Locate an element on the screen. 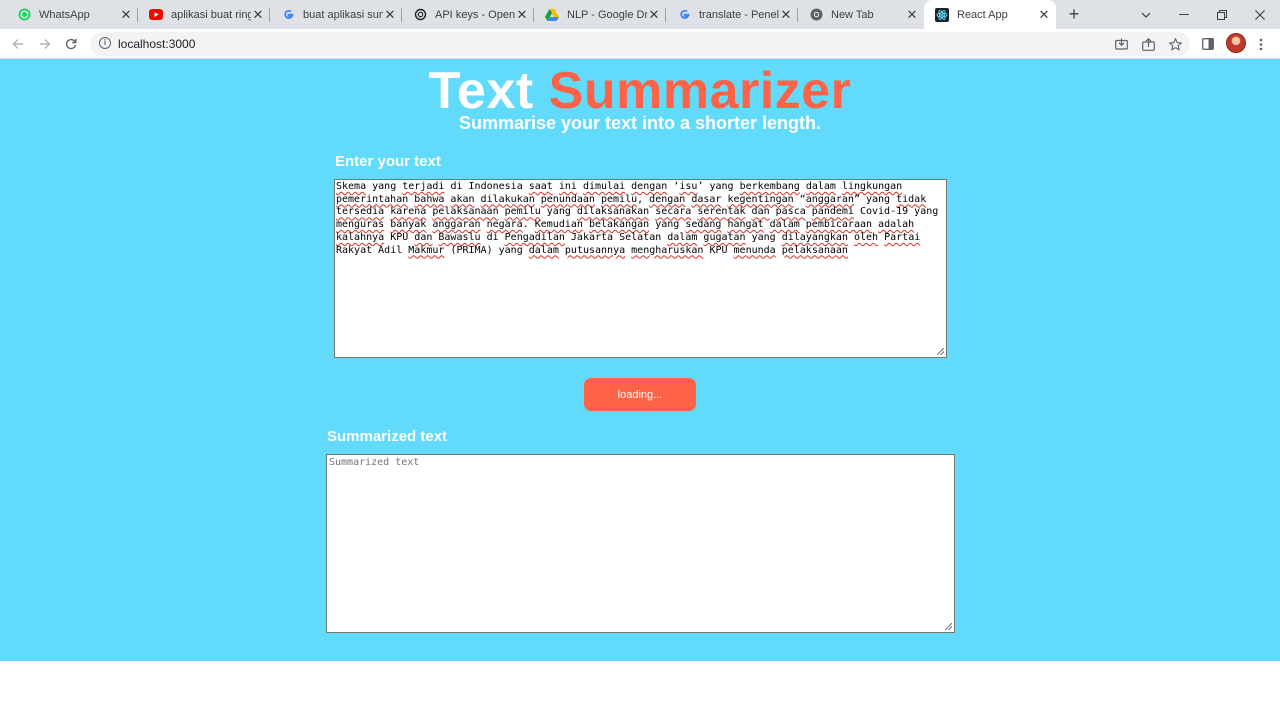 The image size is (1280, 720). tab-google-translate-search: translate - Penelusuran ✕ is located at coordinates (732, 14).